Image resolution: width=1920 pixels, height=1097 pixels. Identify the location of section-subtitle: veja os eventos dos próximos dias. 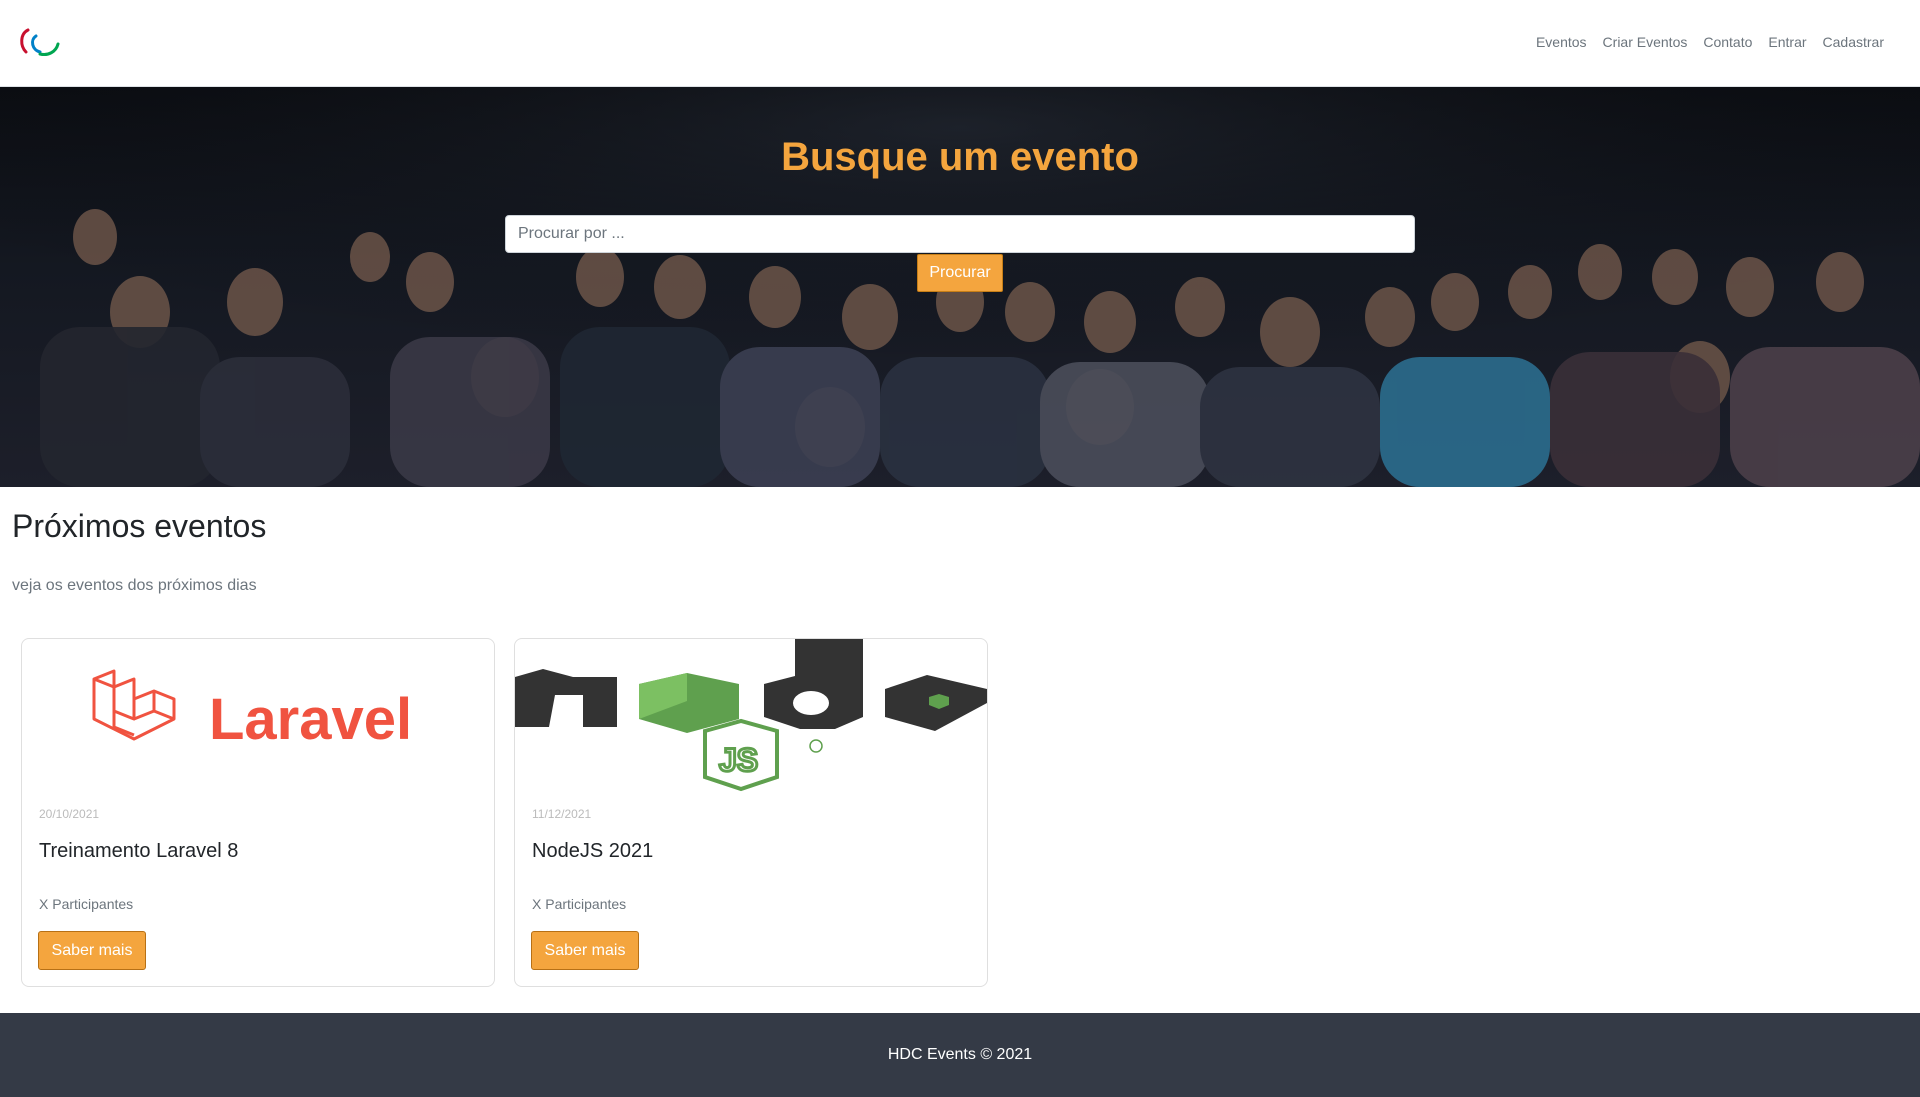
(134, 585).